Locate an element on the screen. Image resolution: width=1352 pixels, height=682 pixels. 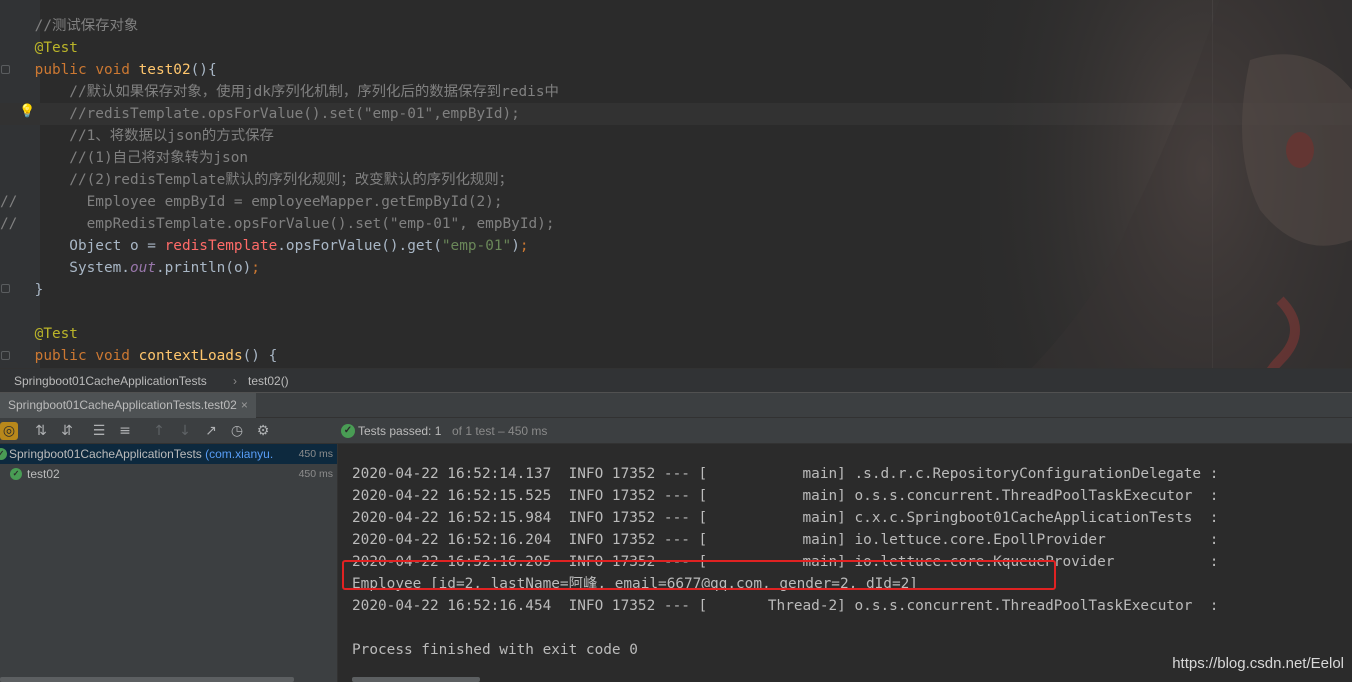
code-token: //测试保存对象 is located at coordinates (69, 26).